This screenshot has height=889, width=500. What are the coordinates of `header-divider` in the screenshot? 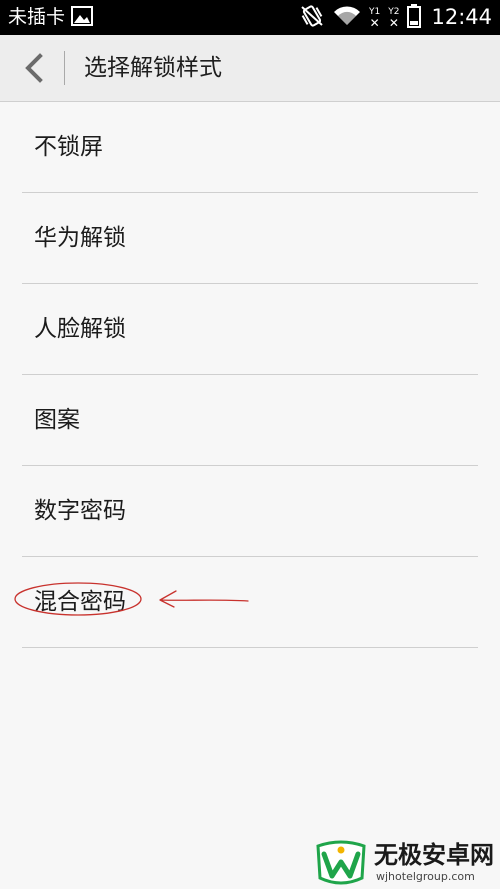 It's located at (64, 68).